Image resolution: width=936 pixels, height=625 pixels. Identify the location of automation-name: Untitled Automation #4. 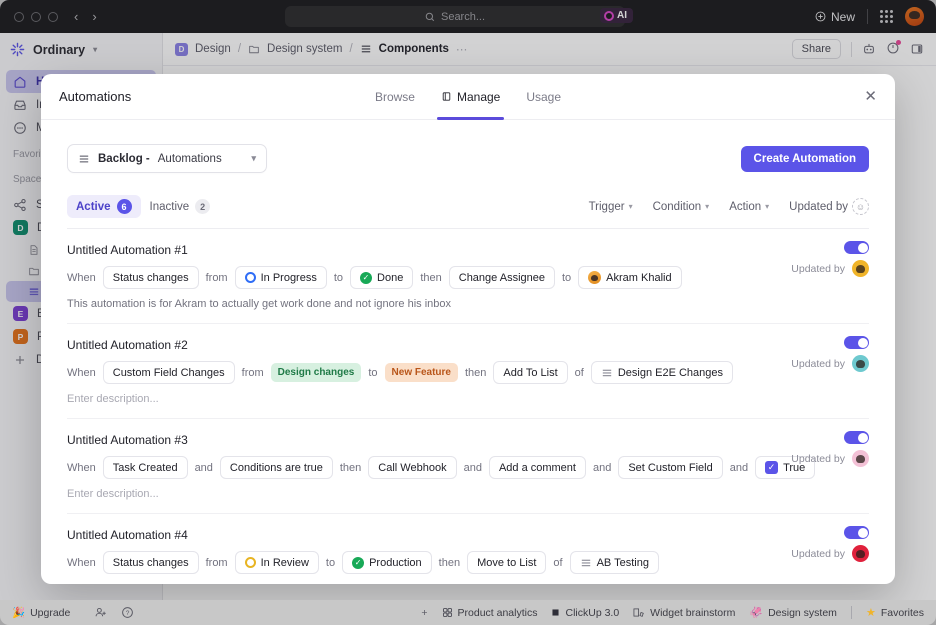
(468, 535).